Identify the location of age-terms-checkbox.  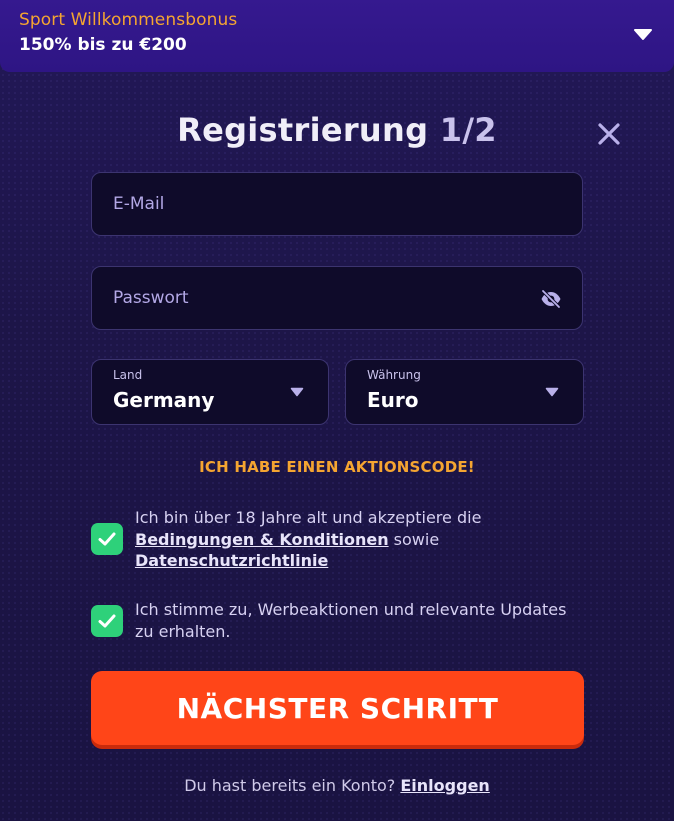
(107, 539).